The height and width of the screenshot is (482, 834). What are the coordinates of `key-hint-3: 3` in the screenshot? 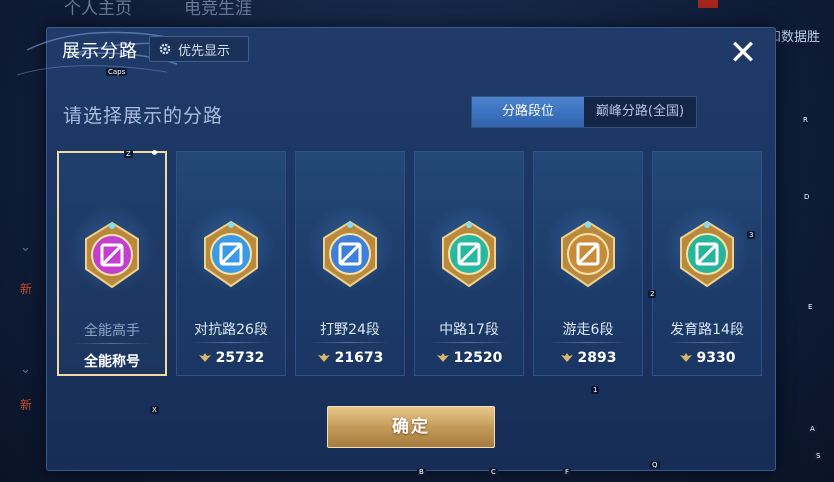 It's located at (751, 235).